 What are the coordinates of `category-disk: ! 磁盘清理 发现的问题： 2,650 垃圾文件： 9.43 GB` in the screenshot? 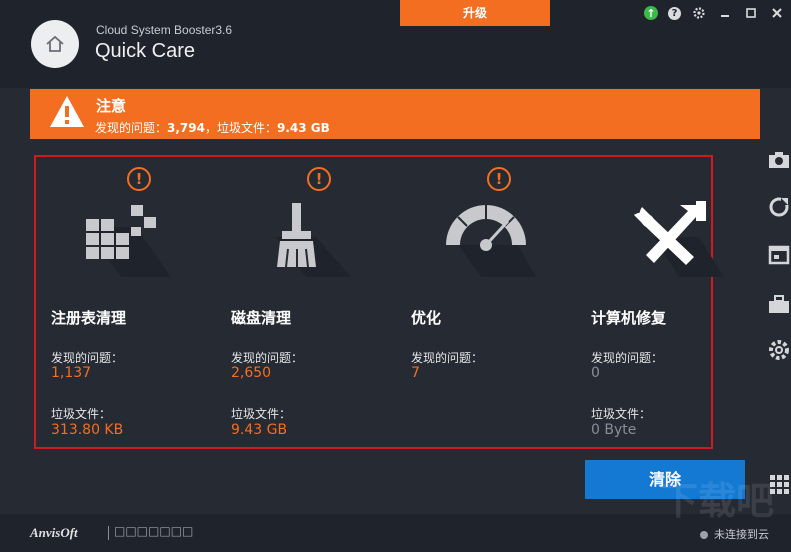 It's located at (303, 302).